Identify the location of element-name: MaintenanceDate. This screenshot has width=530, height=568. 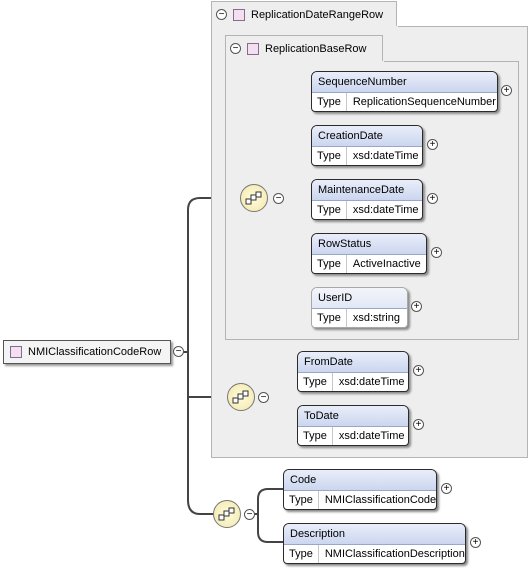
(367, 190).